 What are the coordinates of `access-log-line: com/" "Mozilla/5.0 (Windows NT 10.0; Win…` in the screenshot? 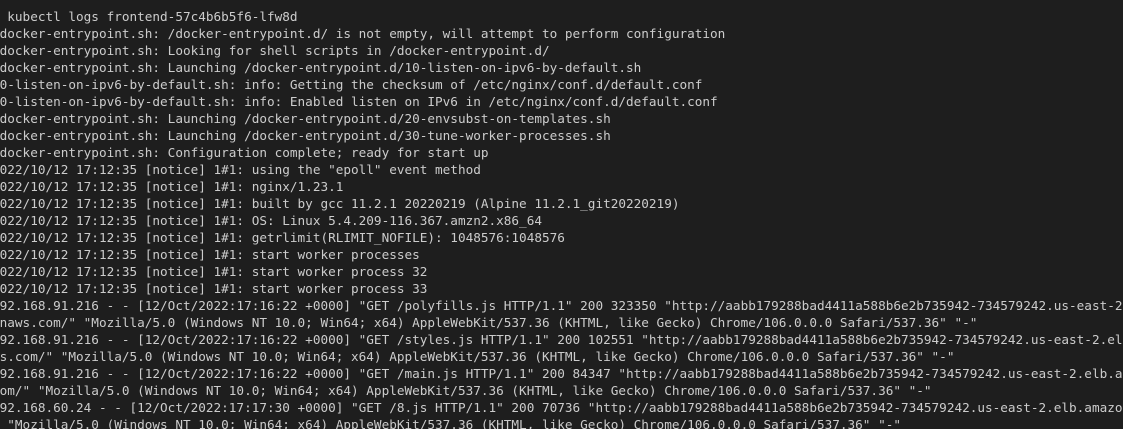 It's located at (466, 390).